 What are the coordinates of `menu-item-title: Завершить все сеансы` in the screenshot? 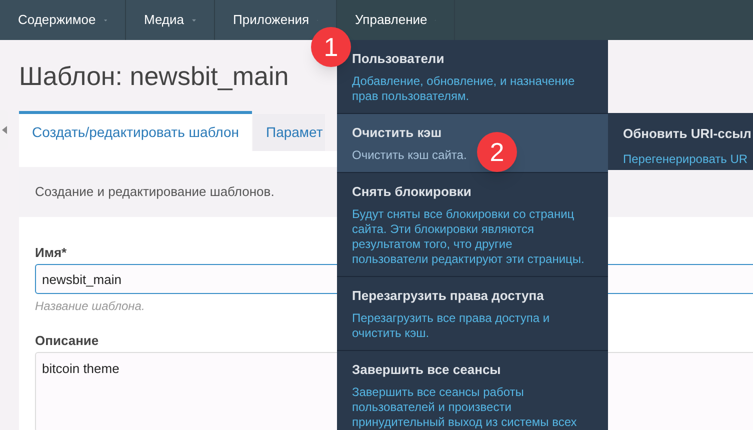 It's located at (427, 370).